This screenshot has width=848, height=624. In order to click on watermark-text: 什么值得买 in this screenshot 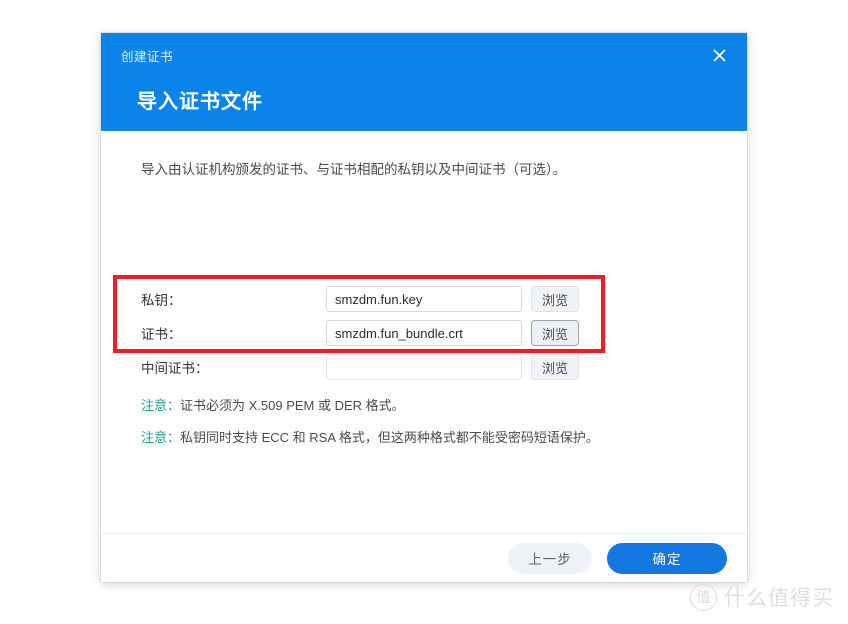, I will do `click(779, 598)`.